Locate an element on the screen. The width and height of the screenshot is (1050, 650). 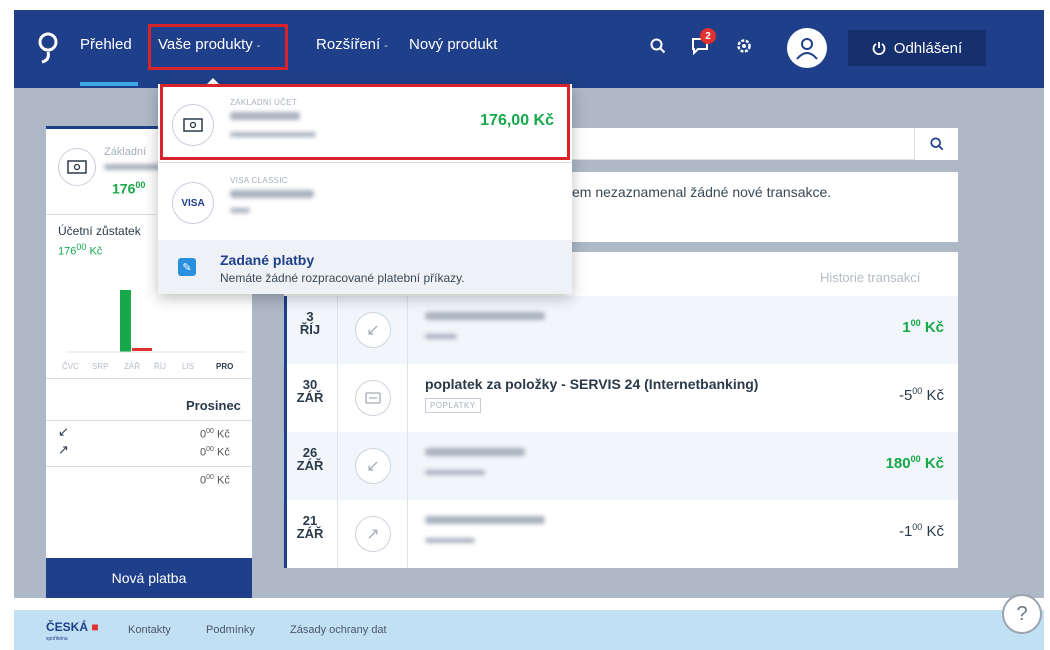
transaction-amount: 100 Kč is located at coordinates (923, 327).